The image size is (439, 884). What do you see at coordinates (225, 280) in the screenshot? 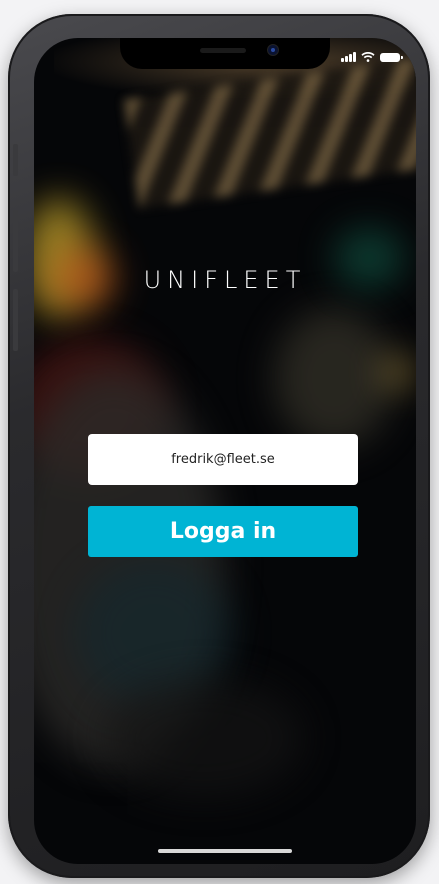
I see `app-logo: UNIFLEET` at bounding box center [225, 280].